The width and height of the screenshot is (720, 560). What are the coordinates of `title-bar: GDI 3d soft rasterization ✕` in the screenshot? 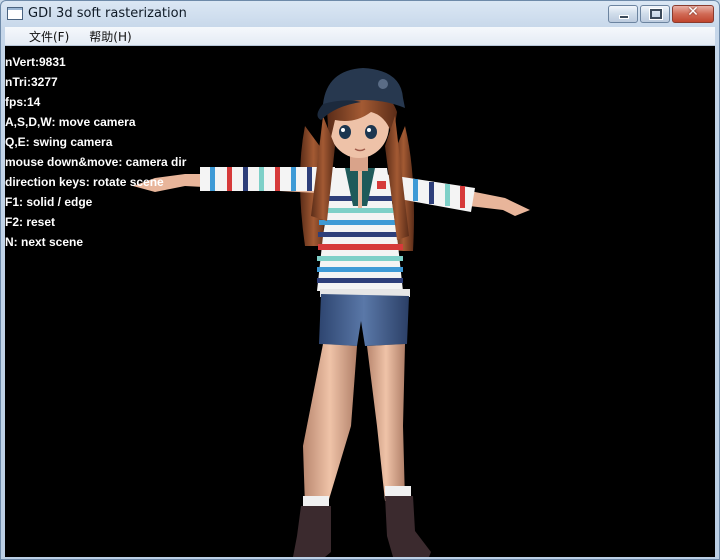 It's located at (360, 14).